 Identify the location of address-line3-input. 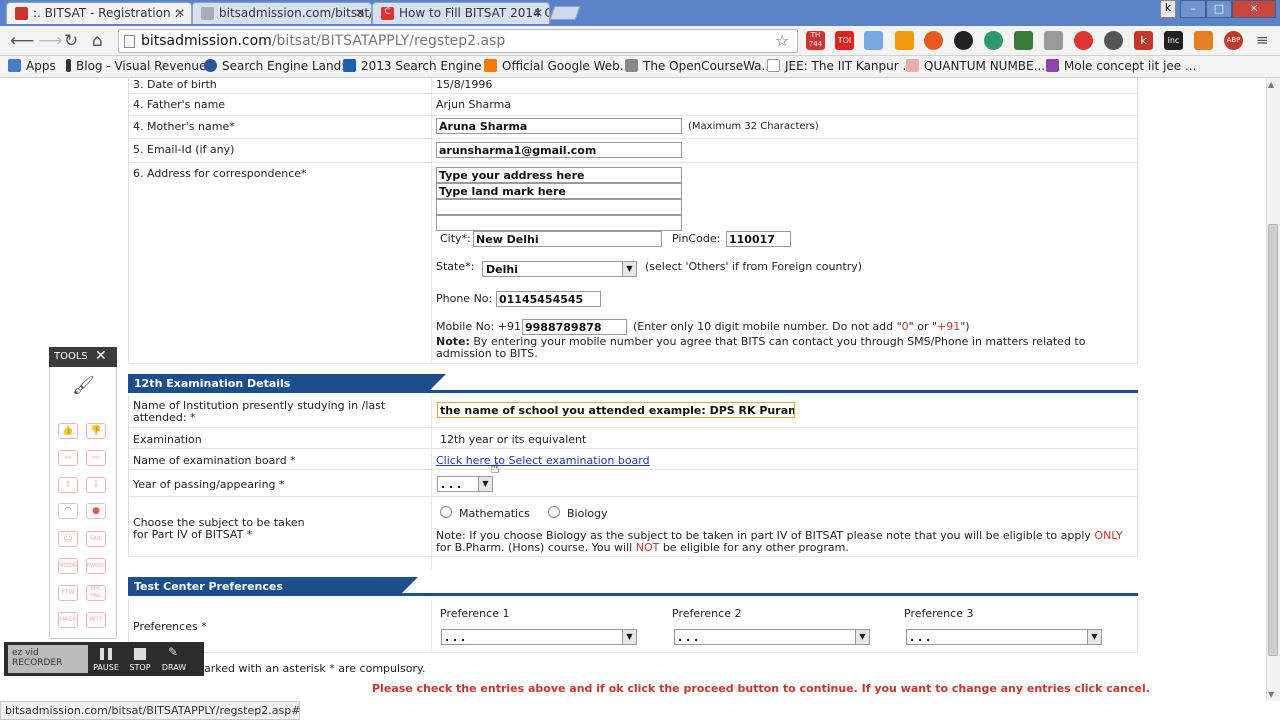
(559, 207).